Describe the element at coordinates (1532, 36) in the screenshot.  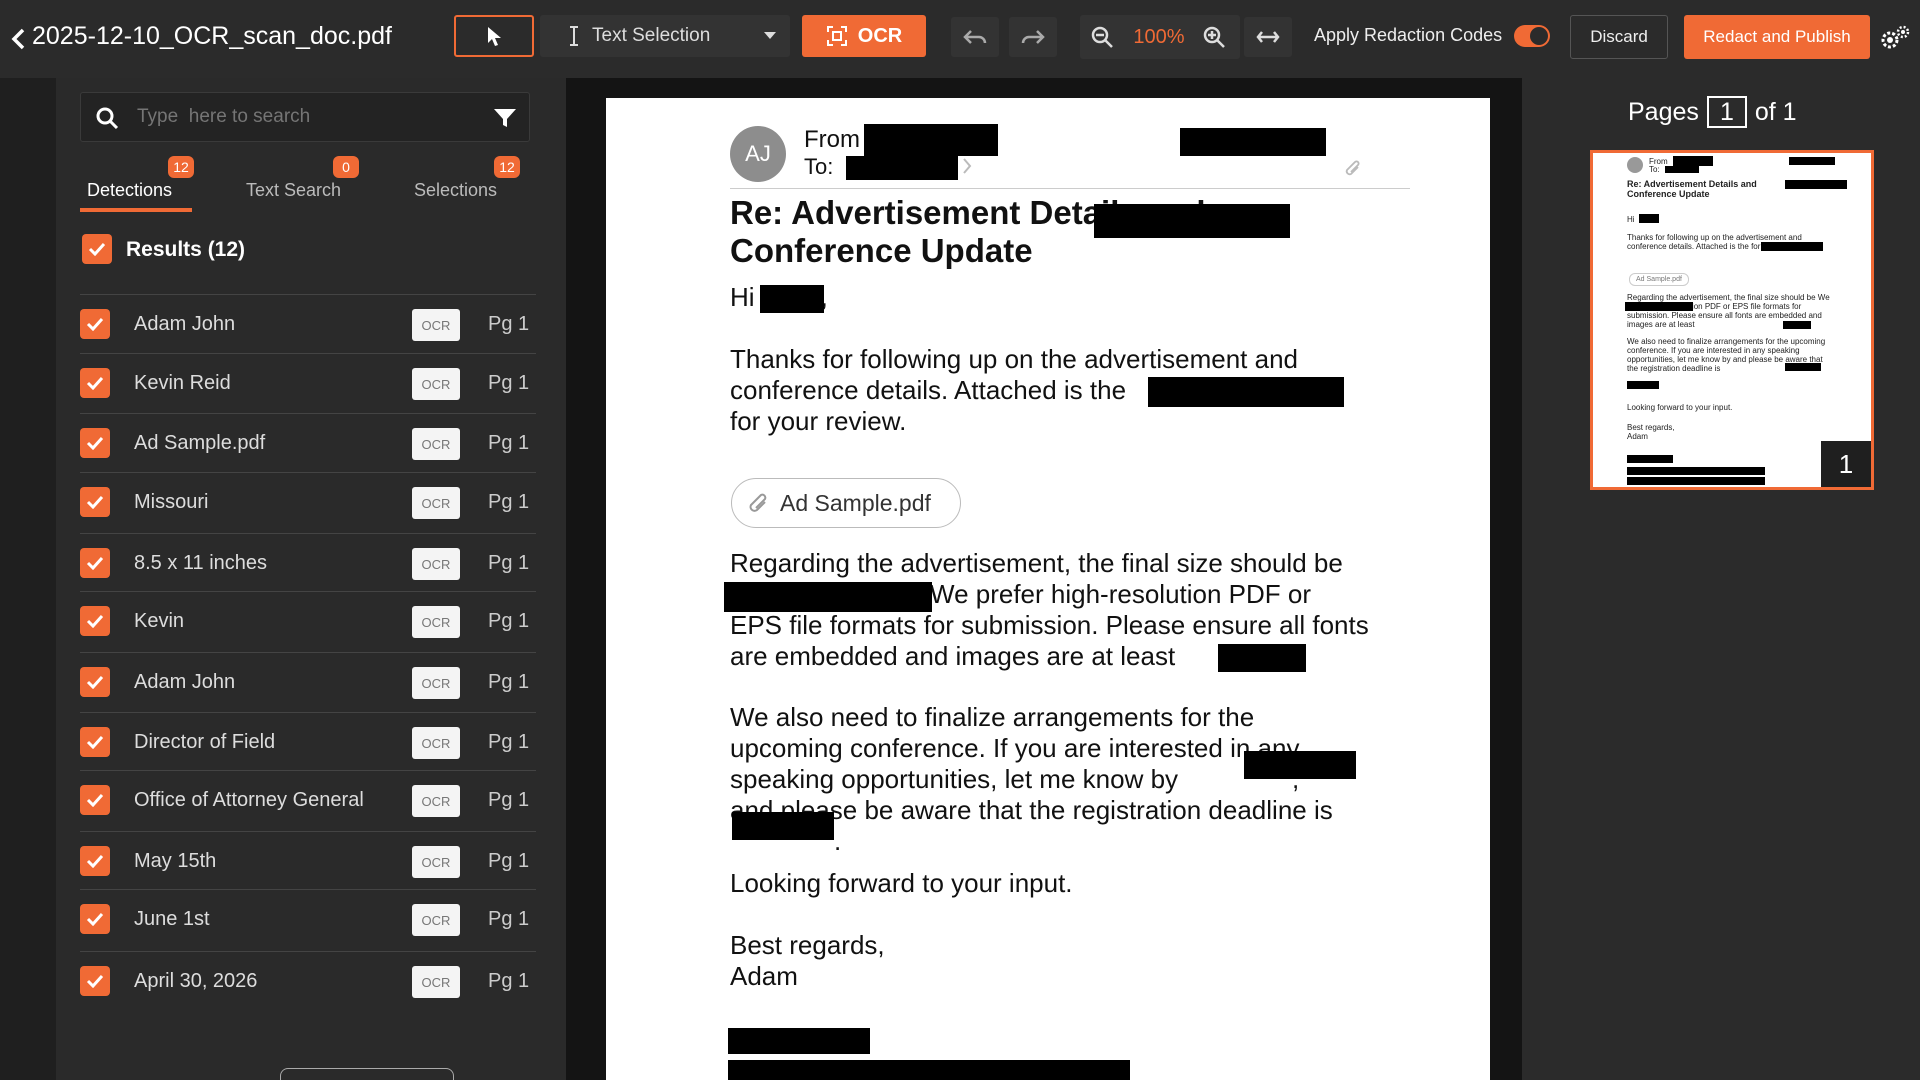
I see `apply-redaction-toggle` at that location.